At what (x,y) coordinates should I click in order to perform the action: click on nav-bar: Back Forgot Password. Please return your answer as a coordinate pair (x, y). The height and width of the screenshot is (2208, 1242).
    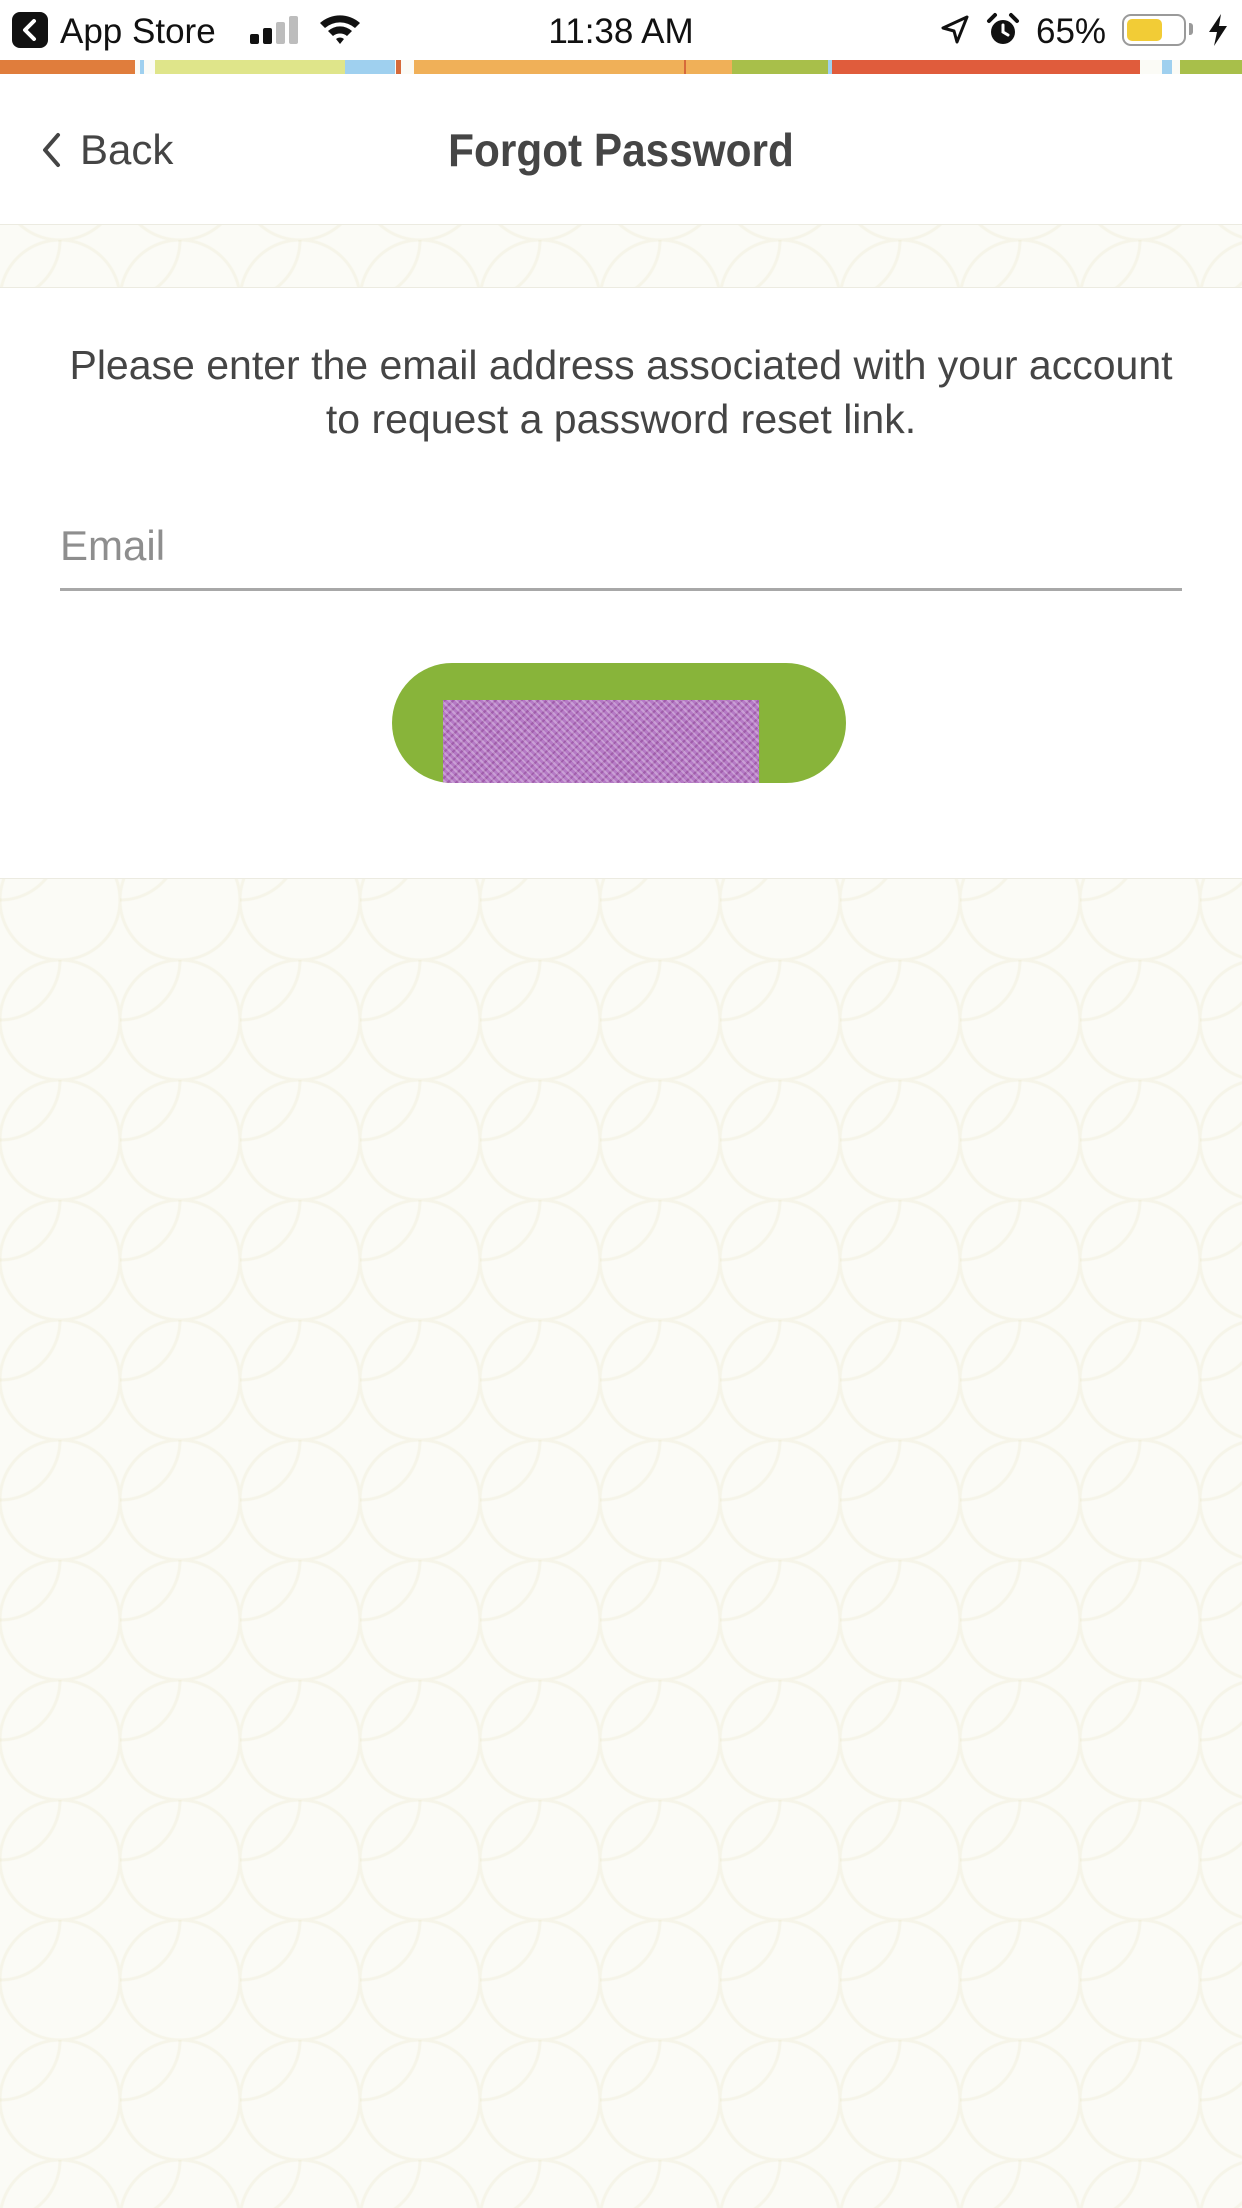
    Looking at the image, I should click on (621, 149).